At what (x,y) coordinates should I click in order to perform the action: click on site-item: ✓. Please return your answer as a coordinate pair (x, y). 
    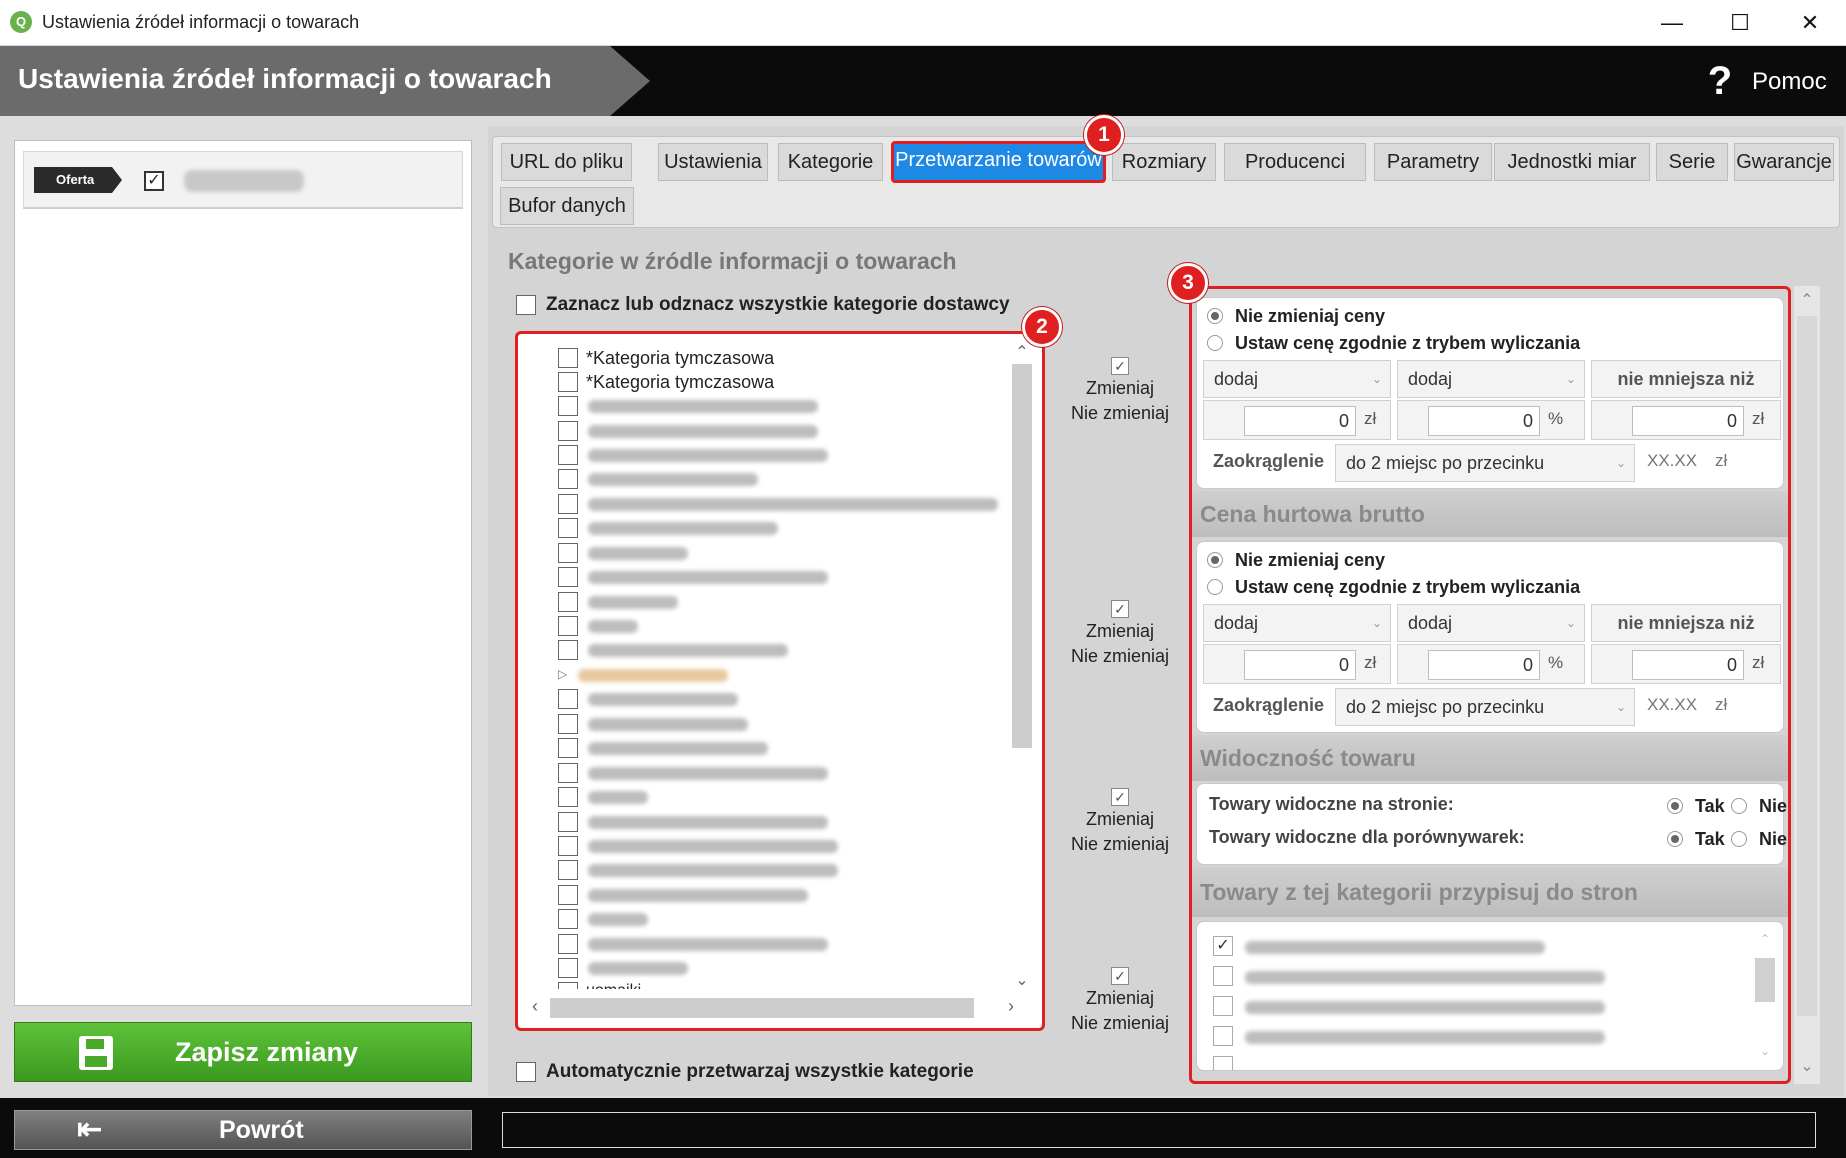
    Looking at the image, I should click on (1458, 946).